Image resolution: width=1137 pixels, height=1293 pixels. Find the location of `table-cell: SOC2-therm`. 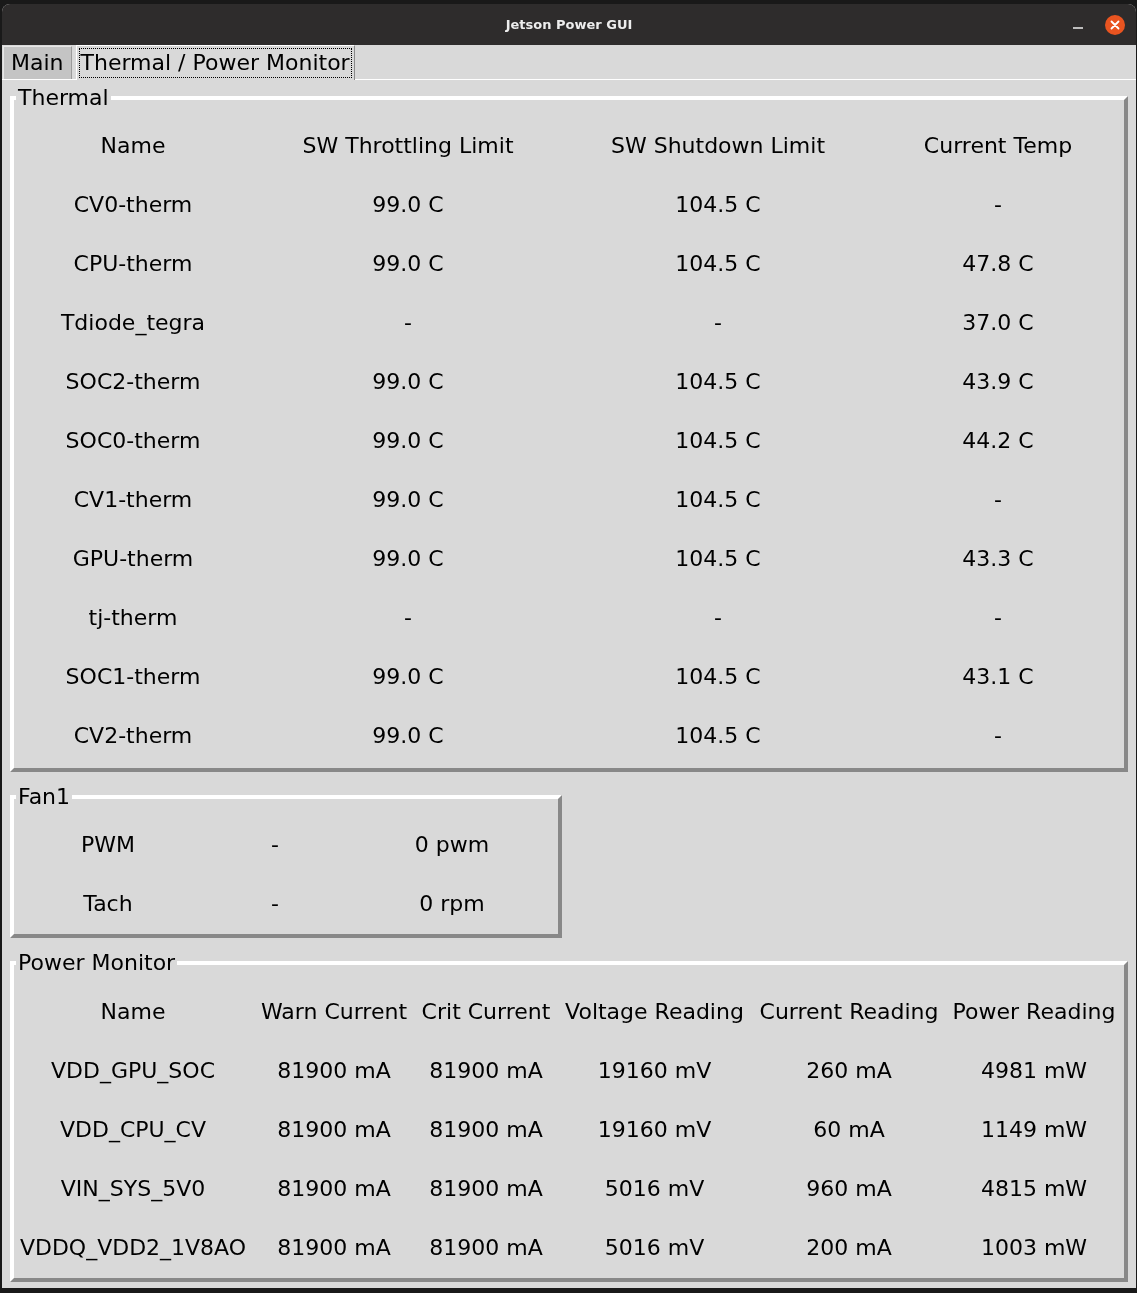

table-cell: SOC2-therm is located at coordinates (133, 381).